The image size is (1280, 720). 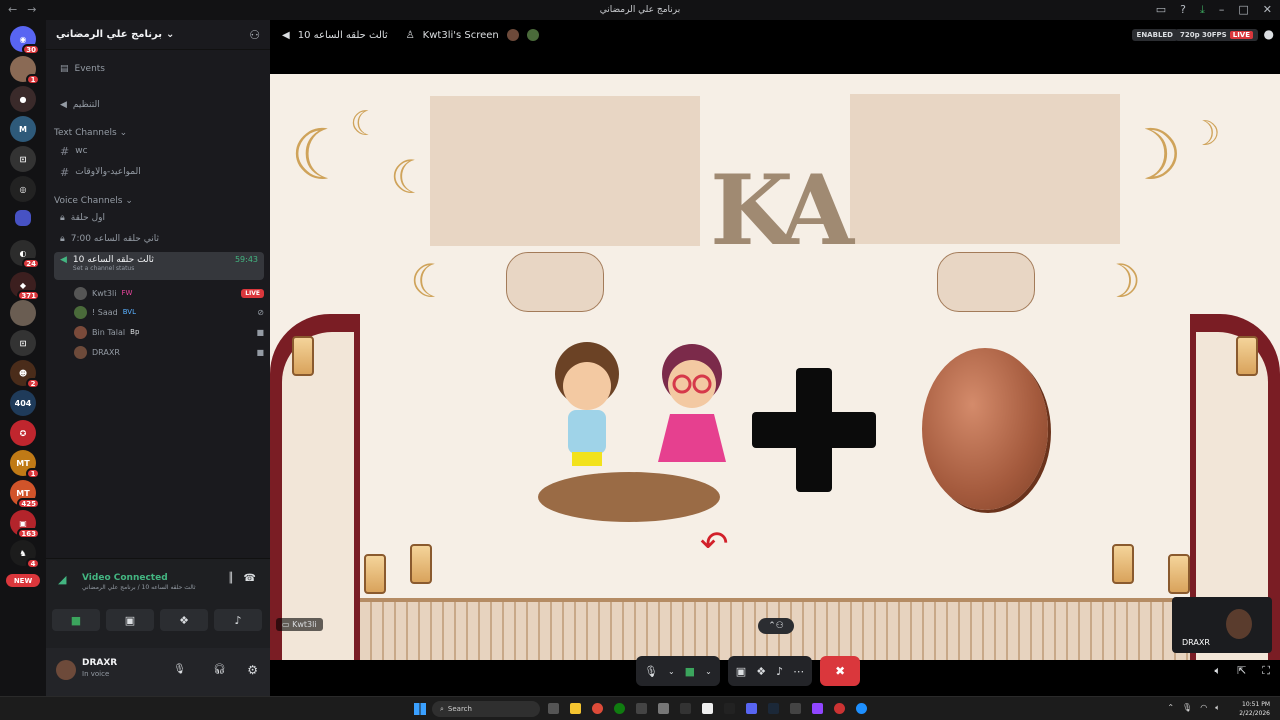 I want to click on answer-box, so click(x=565, y=171).